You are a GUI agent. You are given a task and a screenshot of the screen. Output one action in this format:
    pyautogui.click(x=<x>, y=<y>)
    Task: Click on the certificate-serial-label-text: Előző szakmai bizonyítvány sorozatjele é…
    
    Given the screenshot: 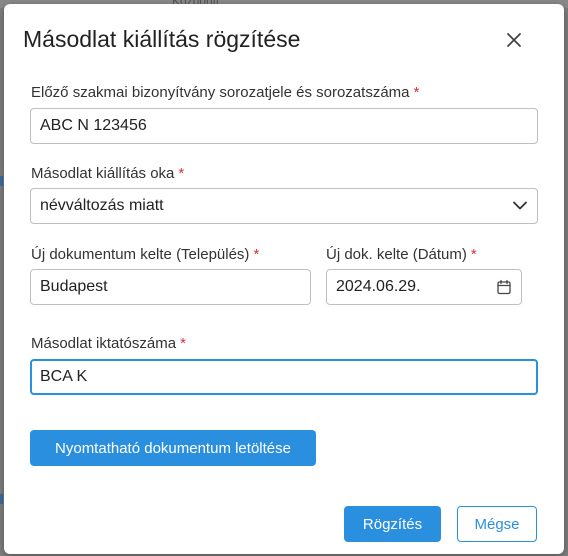 What is the action you would take?
    pyautogui.click(x=220, y=92)
    